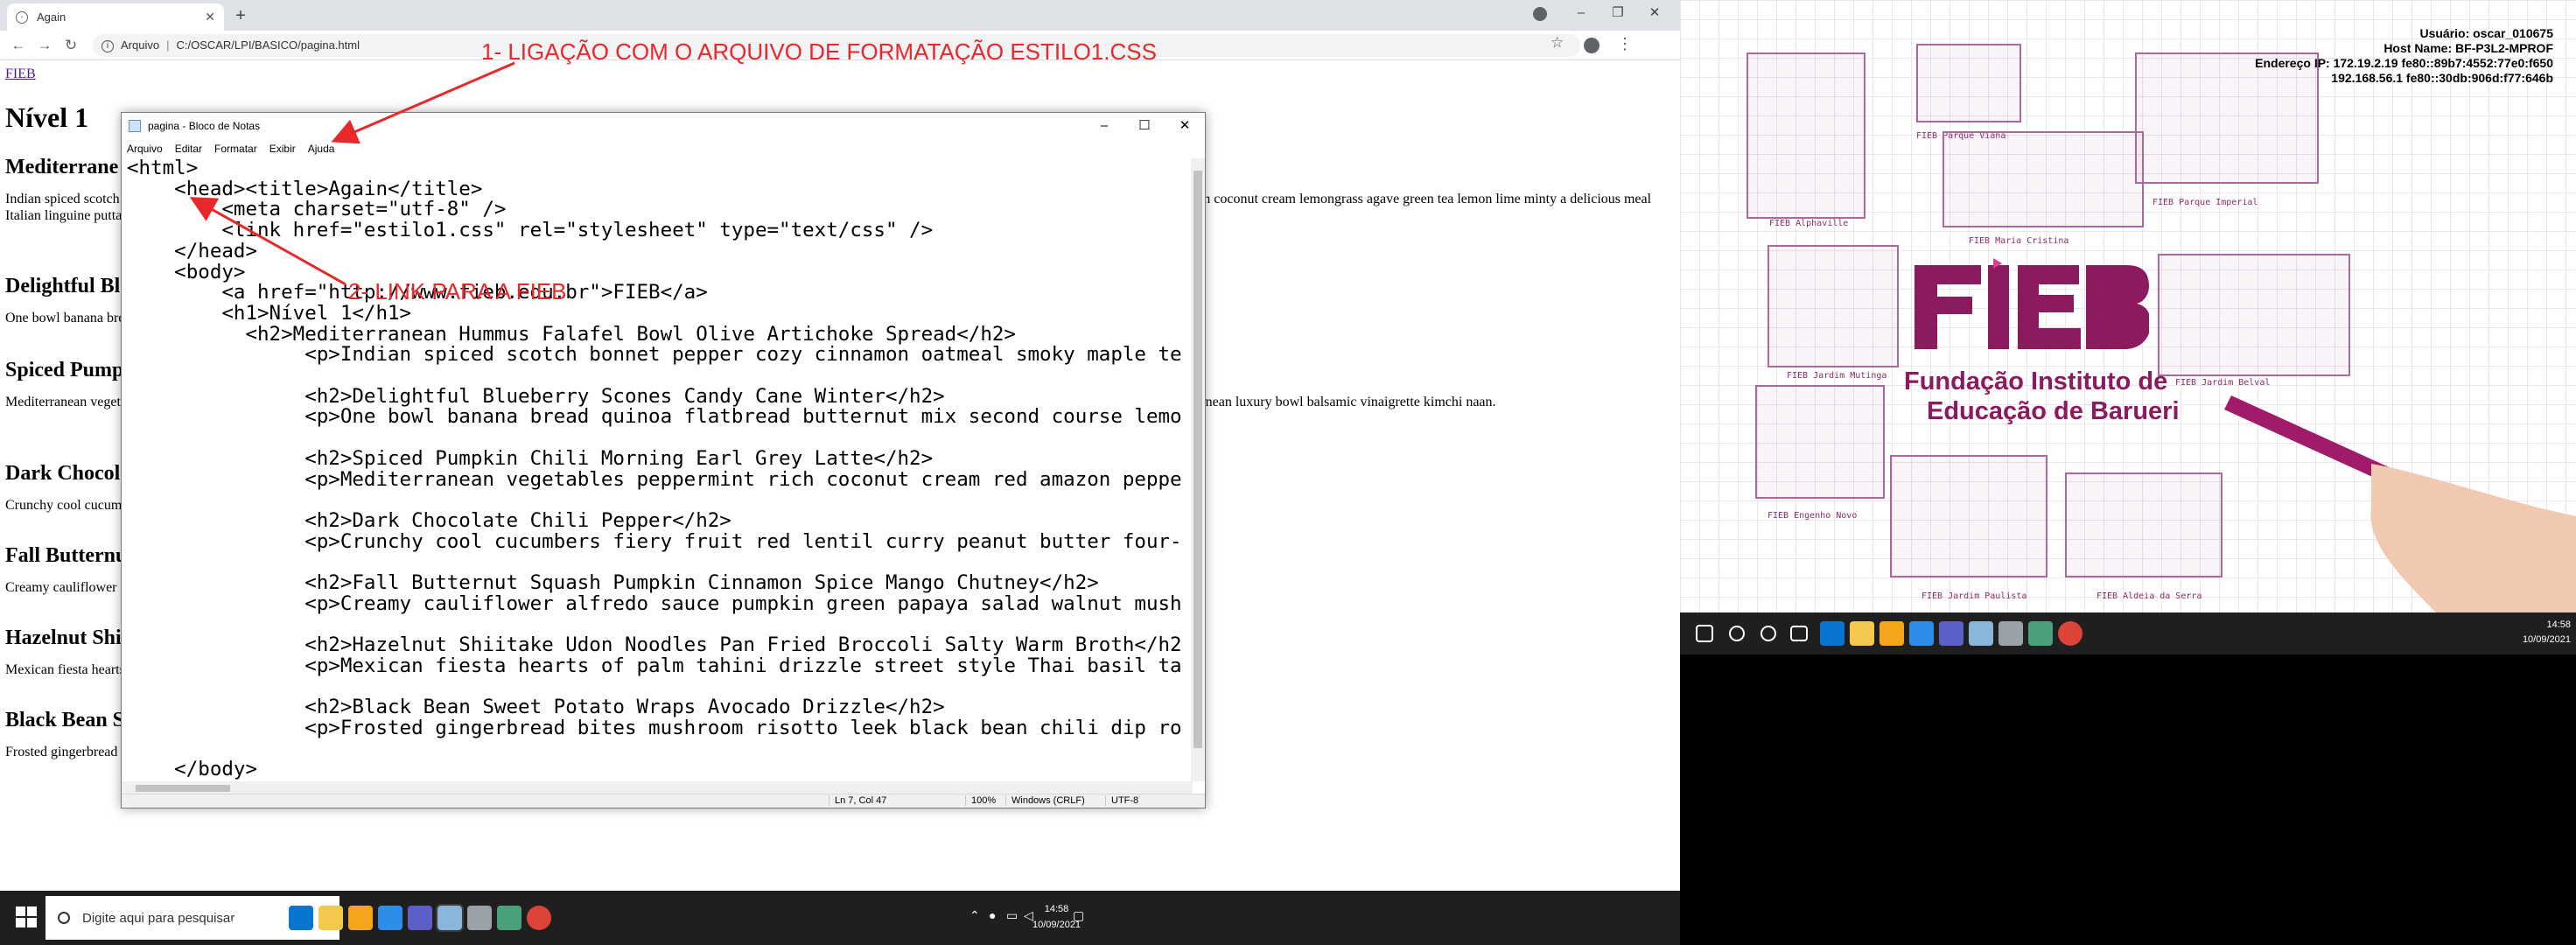 This screenshot has width=2576, height=945. What do you see at coordinates (1540, 14) in the screenshot?
I see `profile-icon` at bounding box center [1540, 14].